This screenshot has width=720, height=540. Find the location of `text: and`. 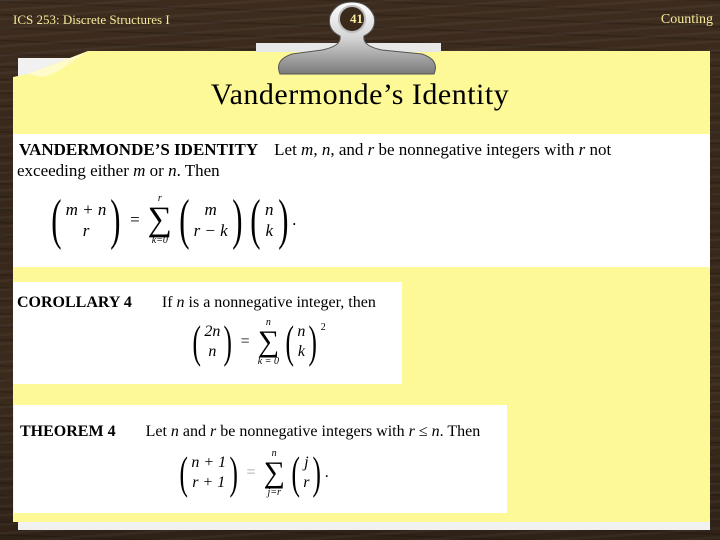

text: and is located at coordinates (194, 431).